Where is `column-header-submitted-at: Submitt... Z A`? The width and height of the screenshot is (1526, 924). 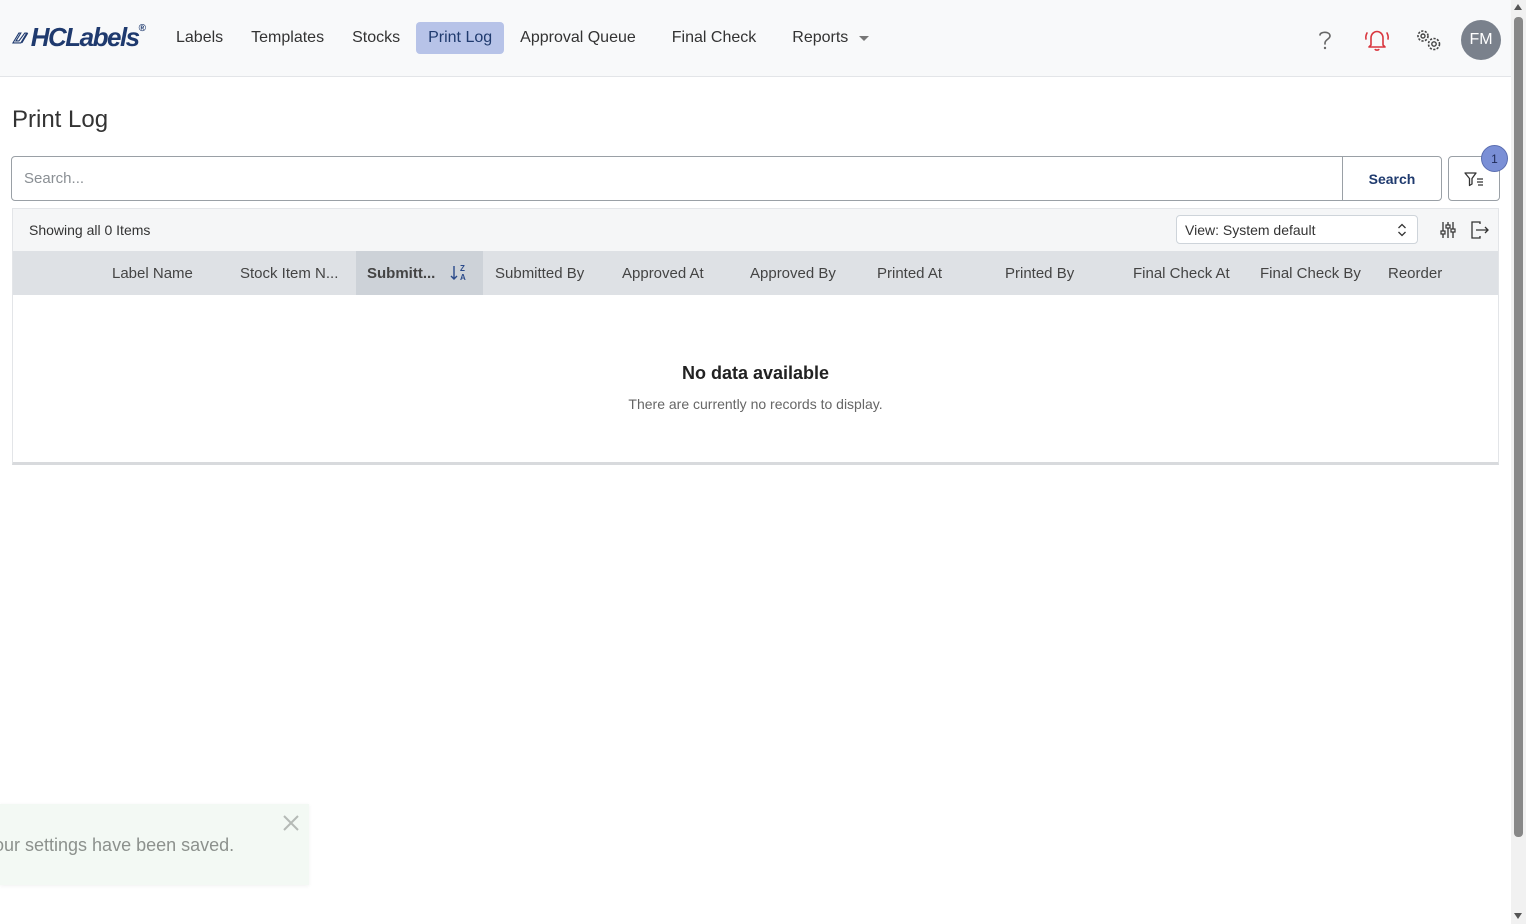
column-header-submitted-at: Submitt... Z A is located at coordinates (419, 273).